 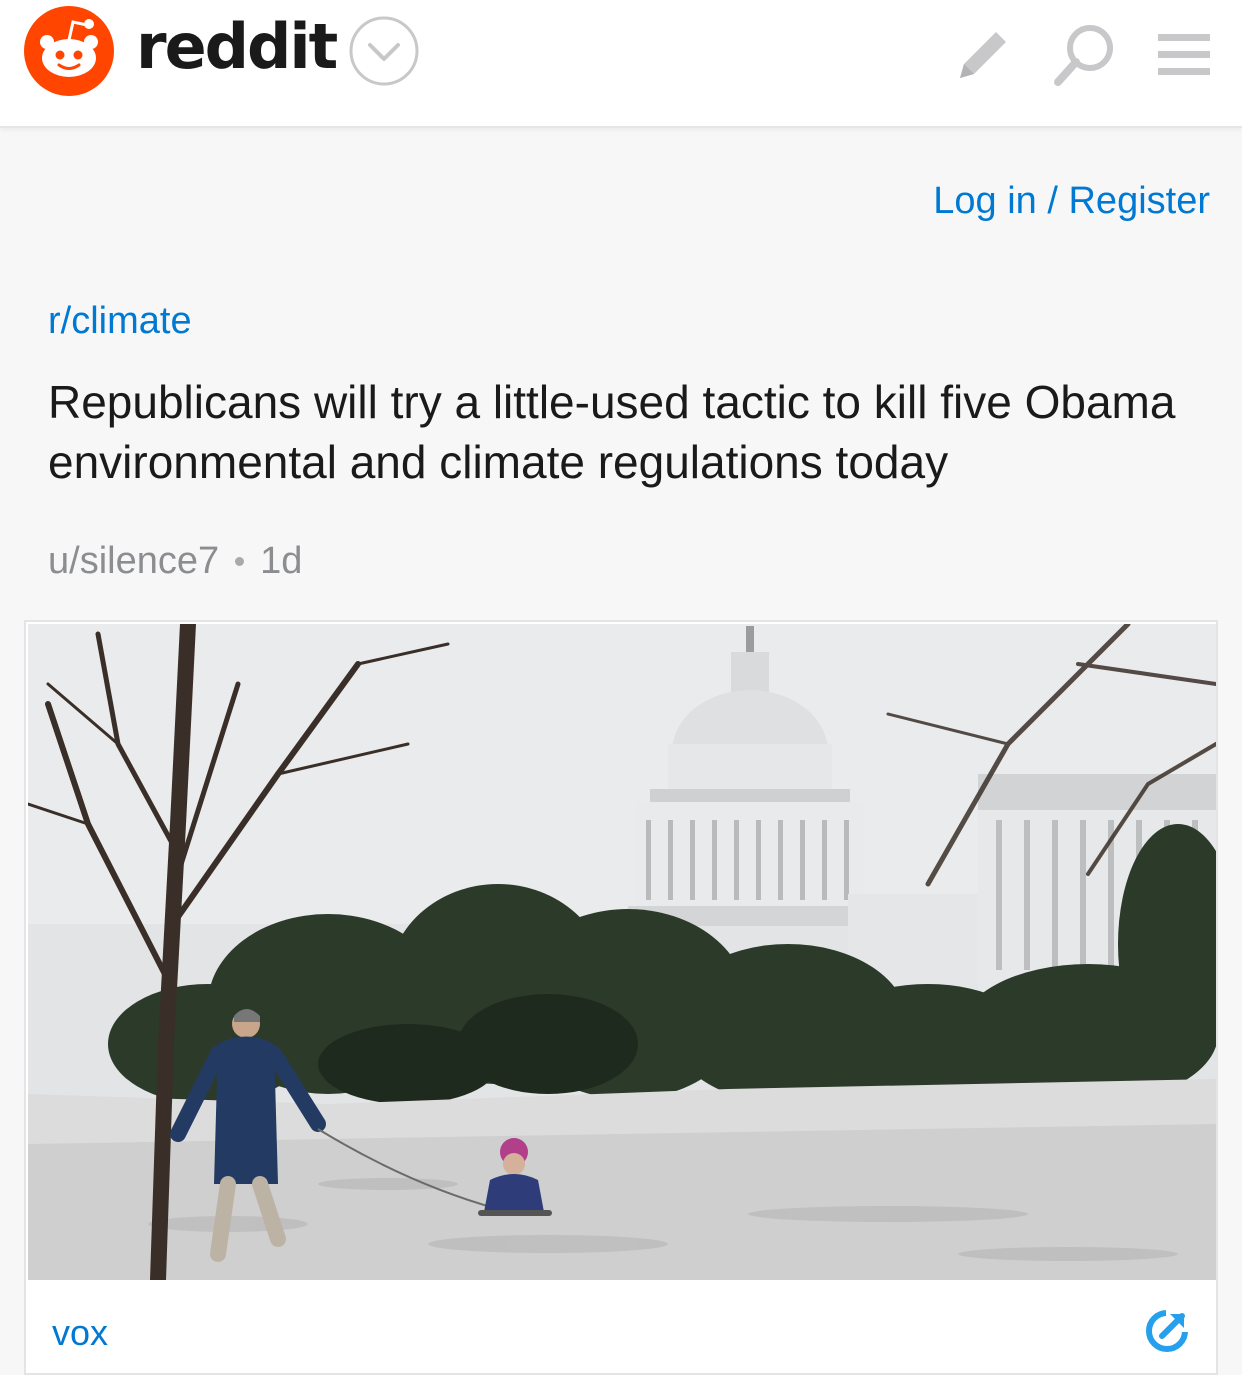 I want to click on brand-wordmark: reddit, so click(x=237, y=46).